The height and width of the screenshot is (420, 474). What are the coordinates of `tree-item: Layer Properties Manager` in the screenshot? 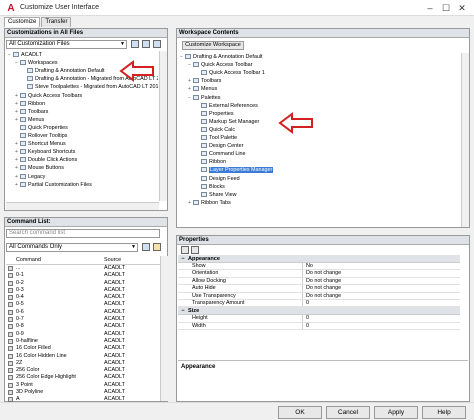 It's located at (235, 170).